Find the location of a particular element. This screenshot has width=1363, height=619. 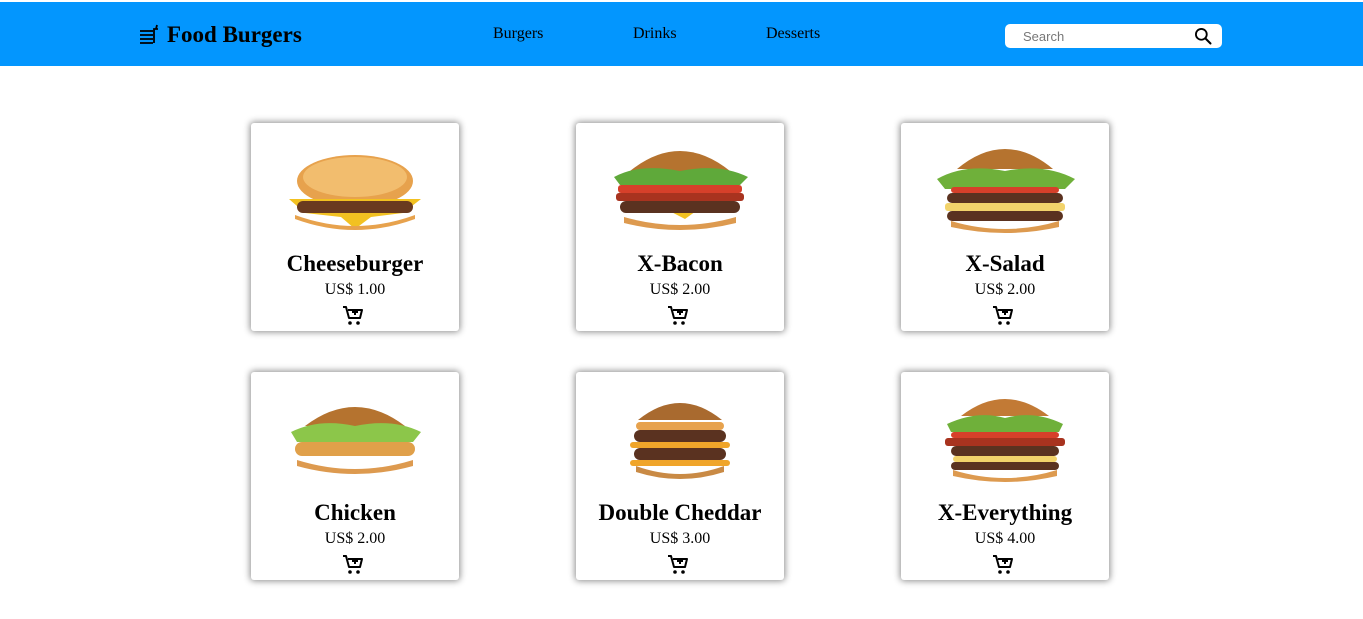

brand-logo: Food Burgers is located at coordinates (219, 35).